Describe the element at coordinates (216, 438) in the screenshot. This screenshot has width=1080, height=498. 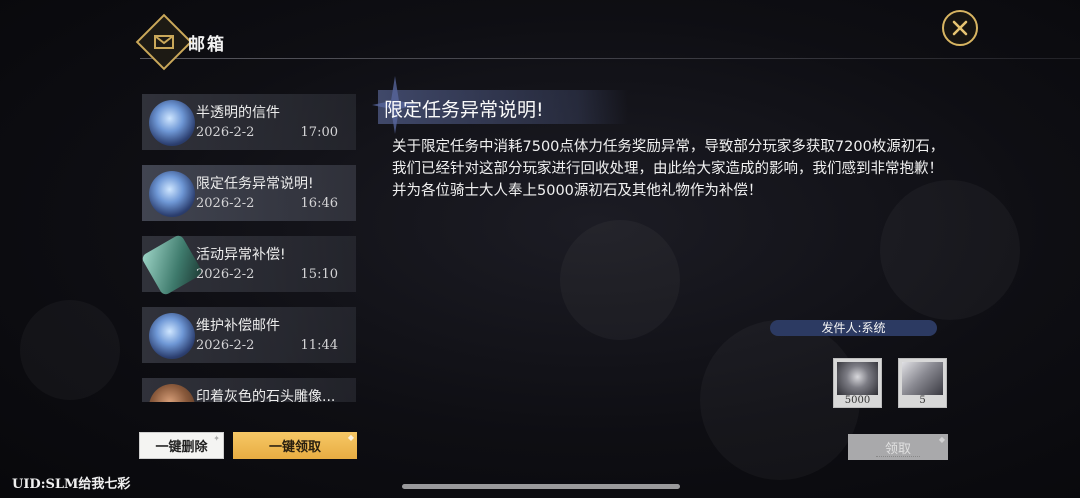
I see `sparkle-icon: ✦` at that location.